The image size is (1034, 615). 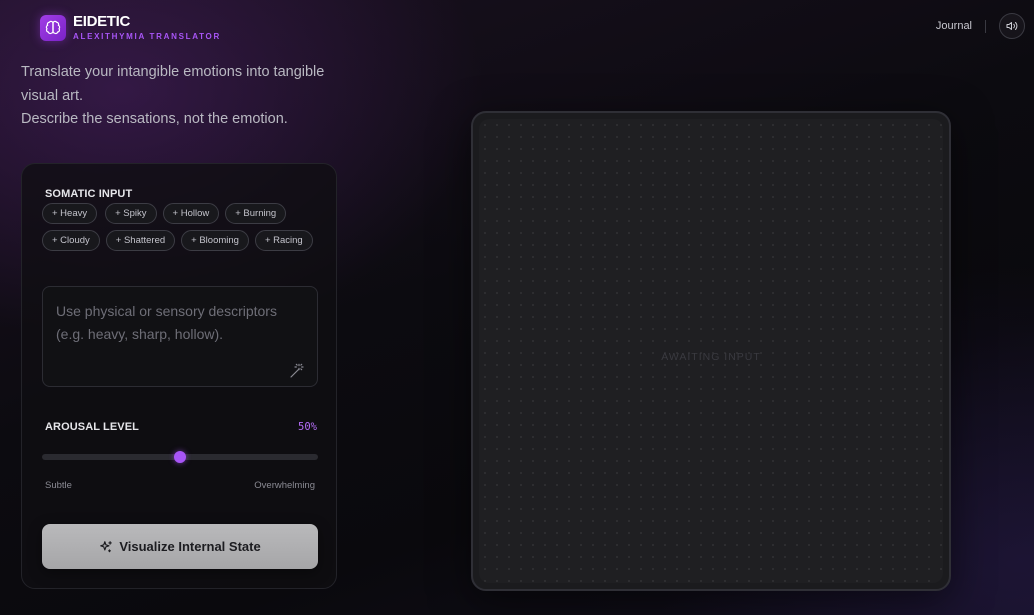 I want to click on arousal-slider, so click(x=180, y=457).